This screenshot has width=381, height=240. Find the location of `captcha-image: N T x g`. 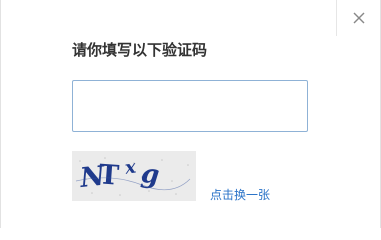

captcha-image: N T x g is located at coordinates (134, 176).